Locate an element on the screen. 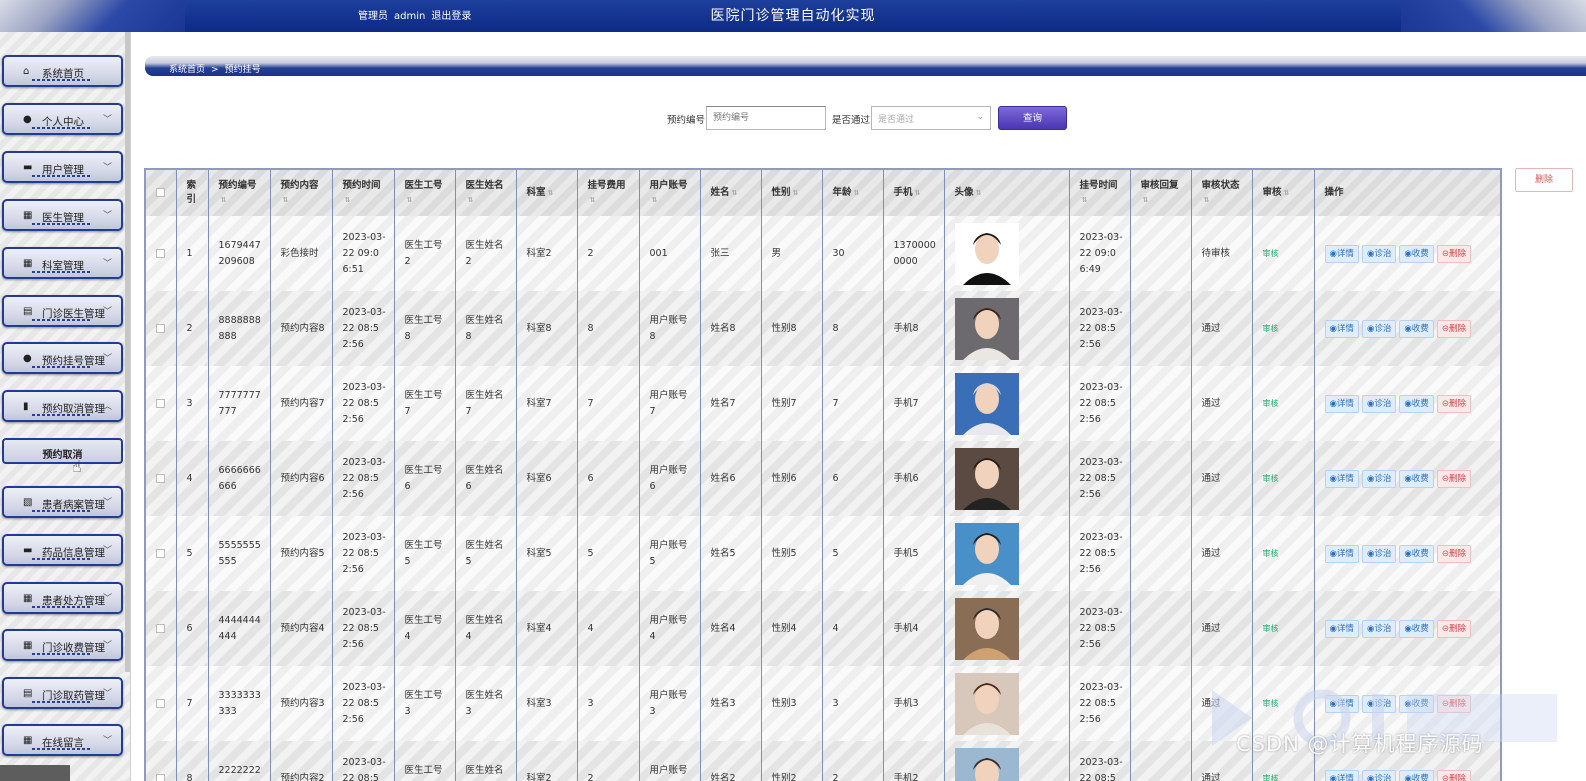  column-header: 预约内容 ⇅ is located at coordinates (301, 193).